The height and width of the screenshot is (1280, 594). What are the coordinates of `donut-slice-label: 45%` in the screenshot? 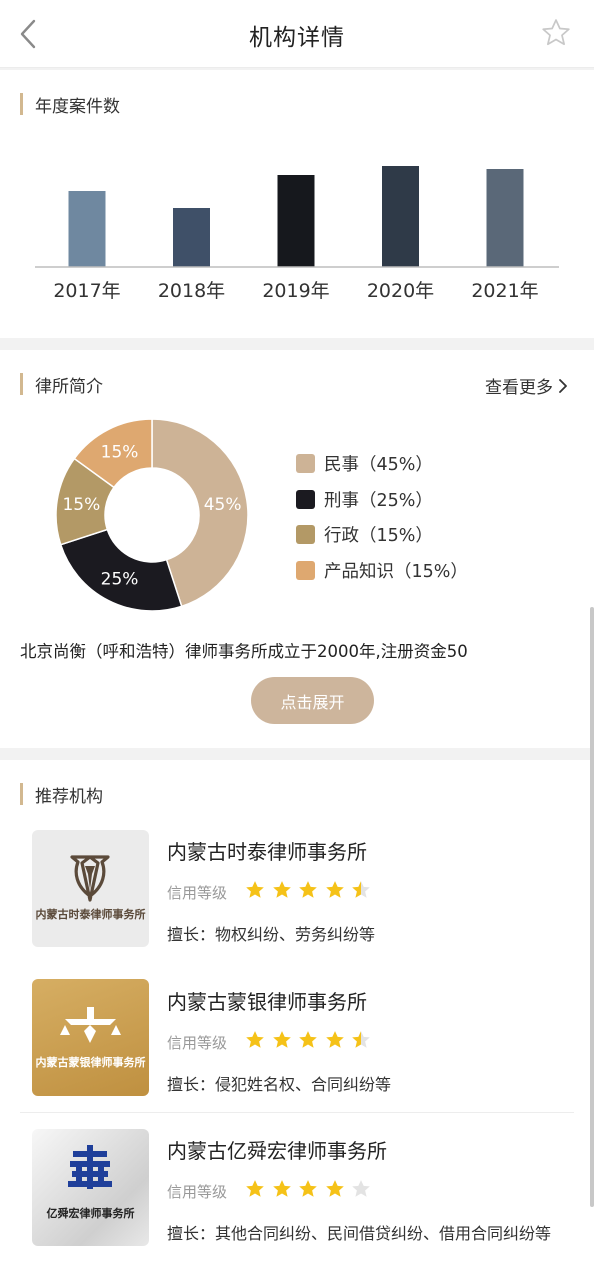 It's located at (223, 505).